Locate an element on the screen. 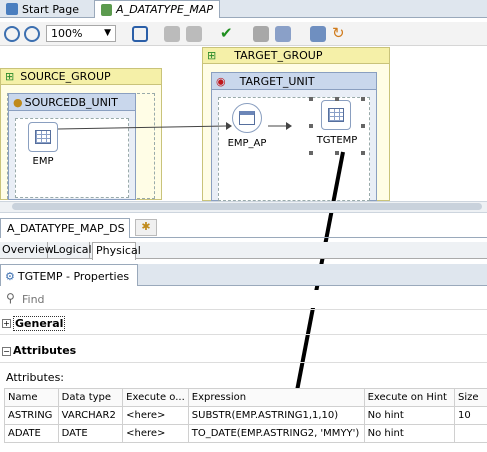 This screenshot has width=487, height=452. tab-physical: Physical is located at coordinates (116, 251).